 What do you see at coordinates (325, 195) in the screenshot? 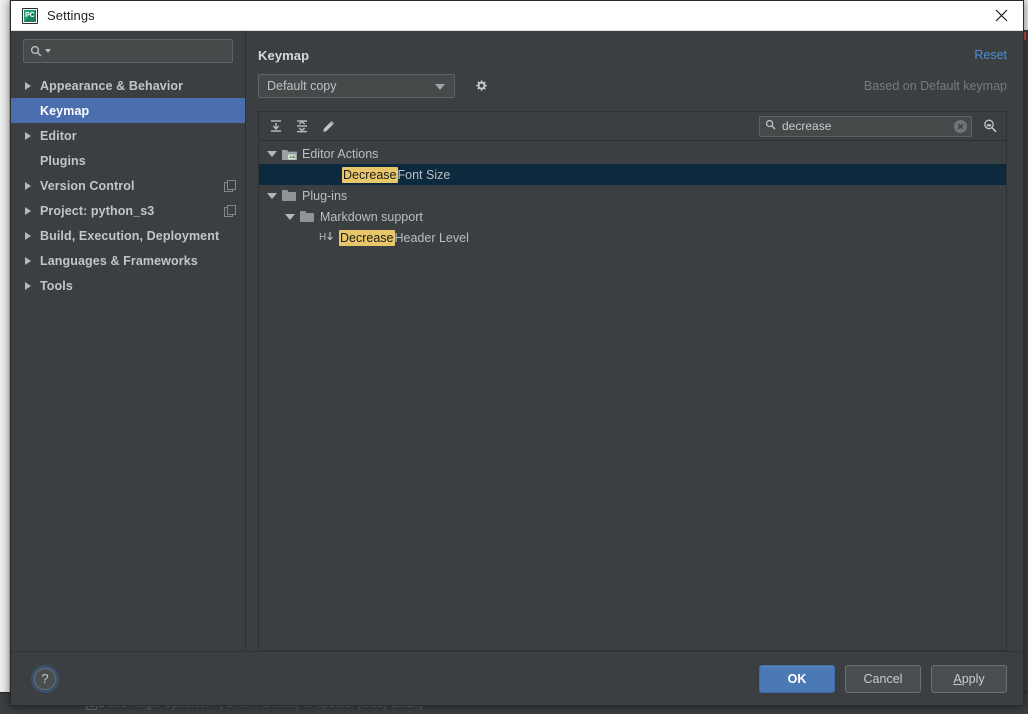
I see `tree-row-label: Plug-ins` at bounding box center [325, 195].